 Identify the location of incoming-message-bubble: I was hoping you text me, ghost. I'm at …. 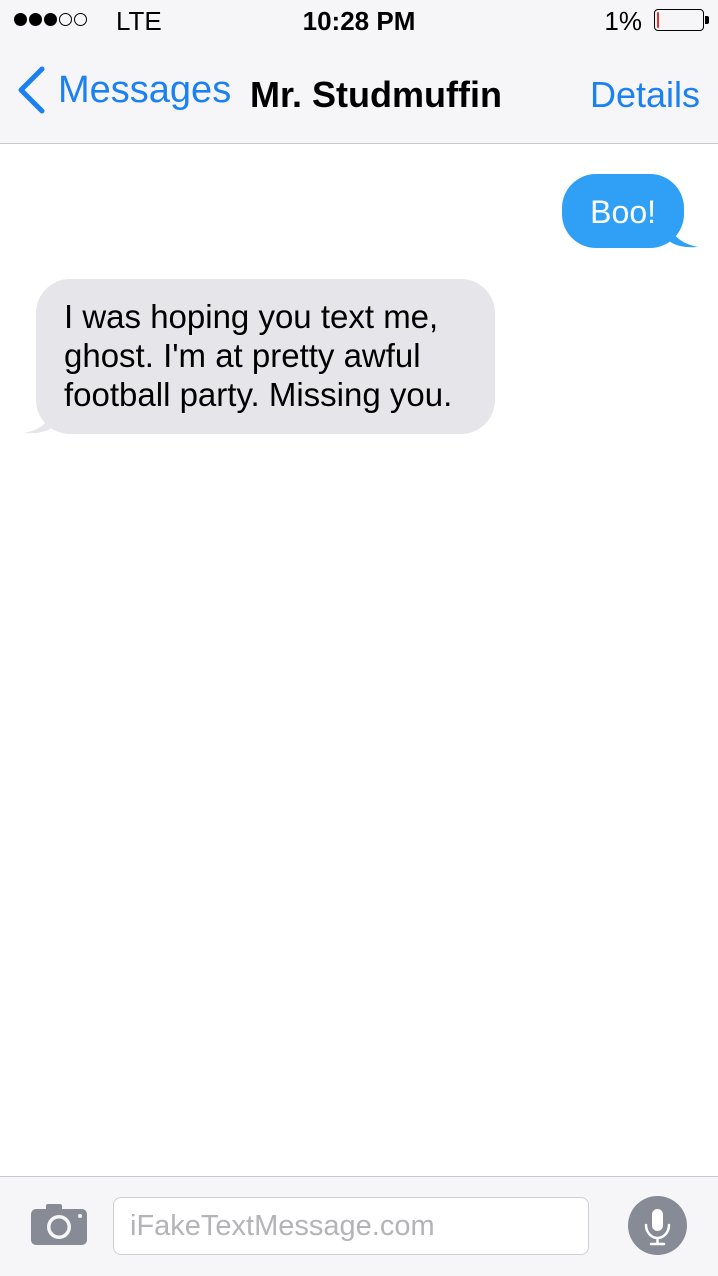
(259, 356).